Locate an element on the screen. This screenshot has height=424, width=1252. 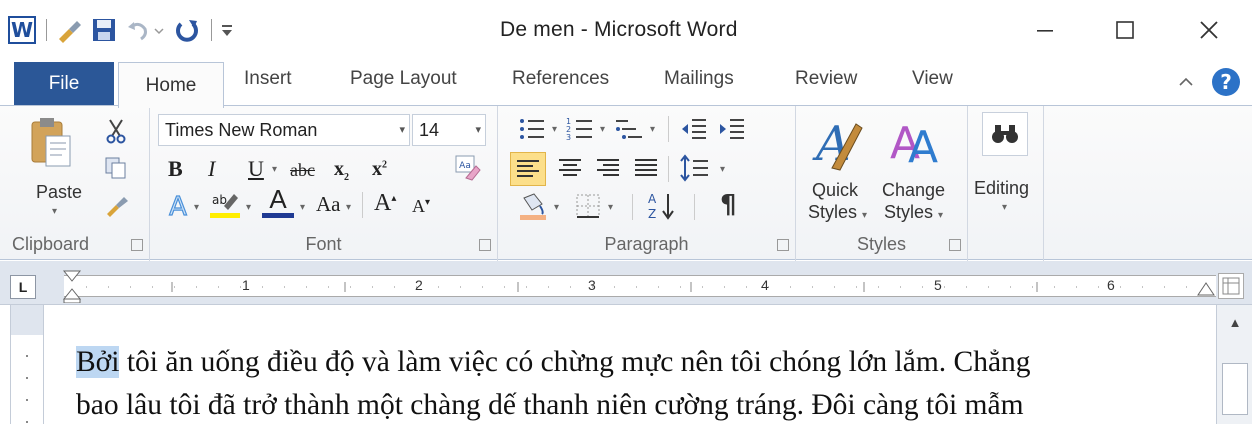
help-icon: ? is located at coordinates (1226, 84).